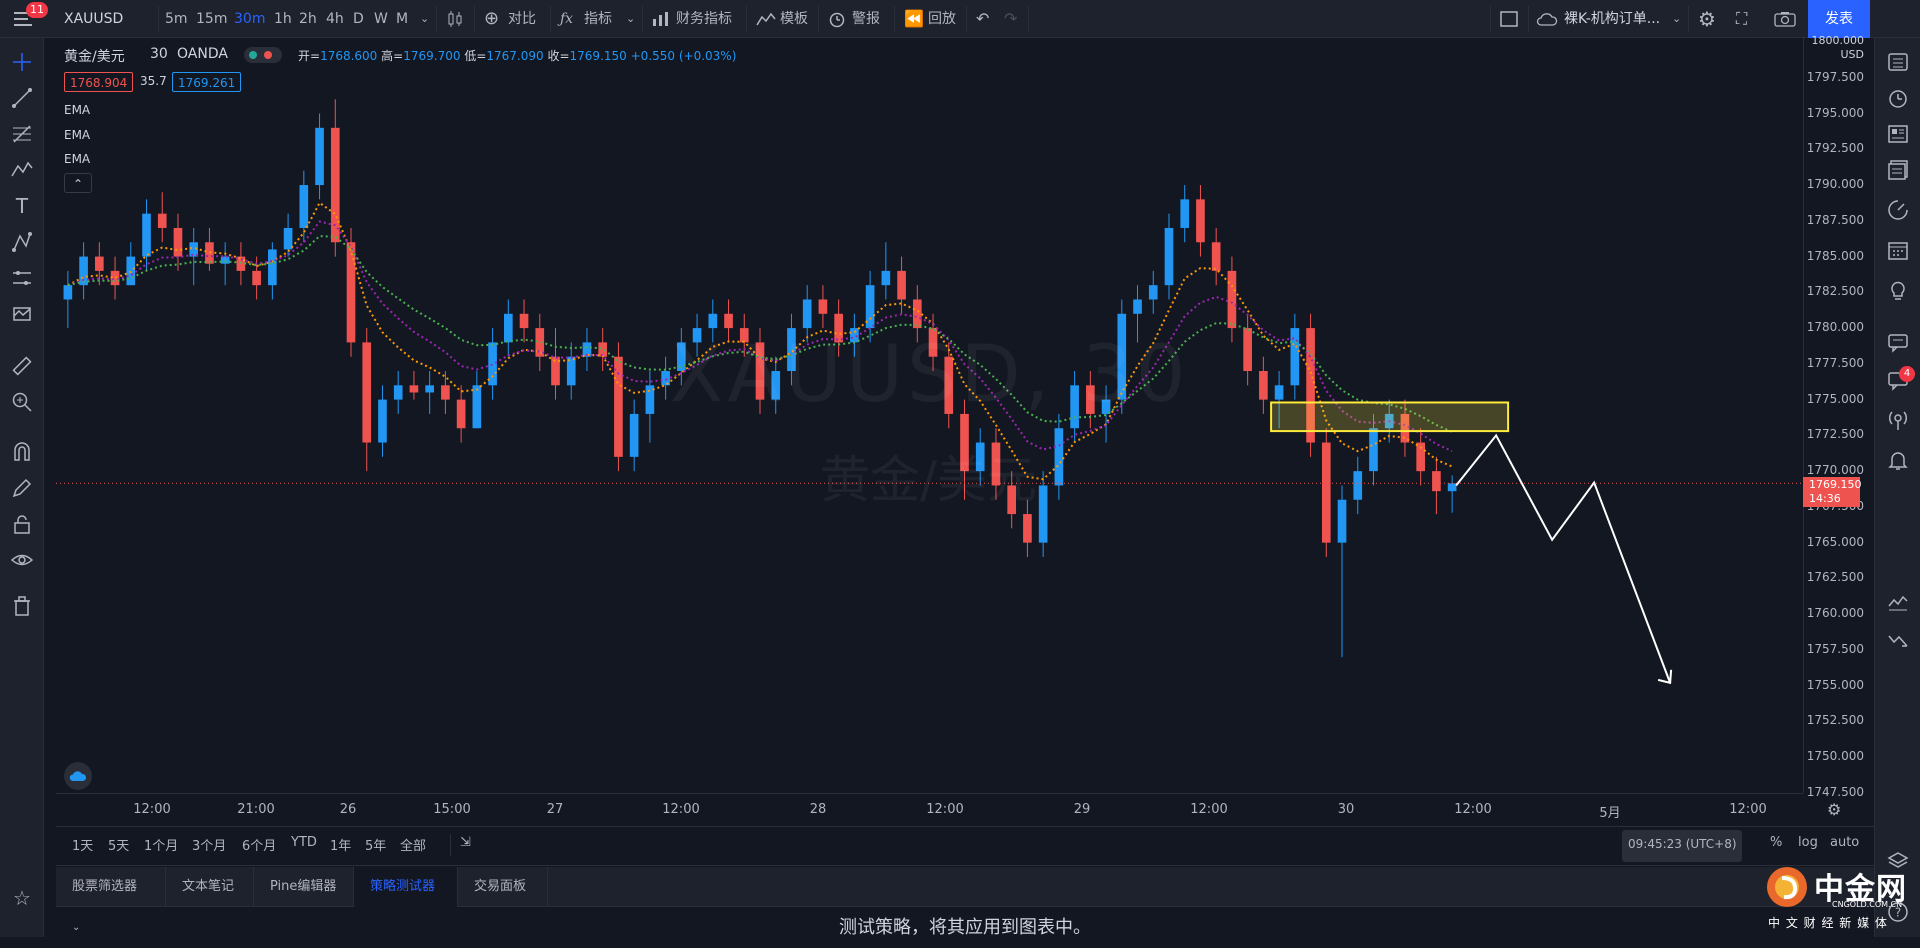 The image size is (1920, 948). I want to click on range-all: 全部, so click(413, 844).